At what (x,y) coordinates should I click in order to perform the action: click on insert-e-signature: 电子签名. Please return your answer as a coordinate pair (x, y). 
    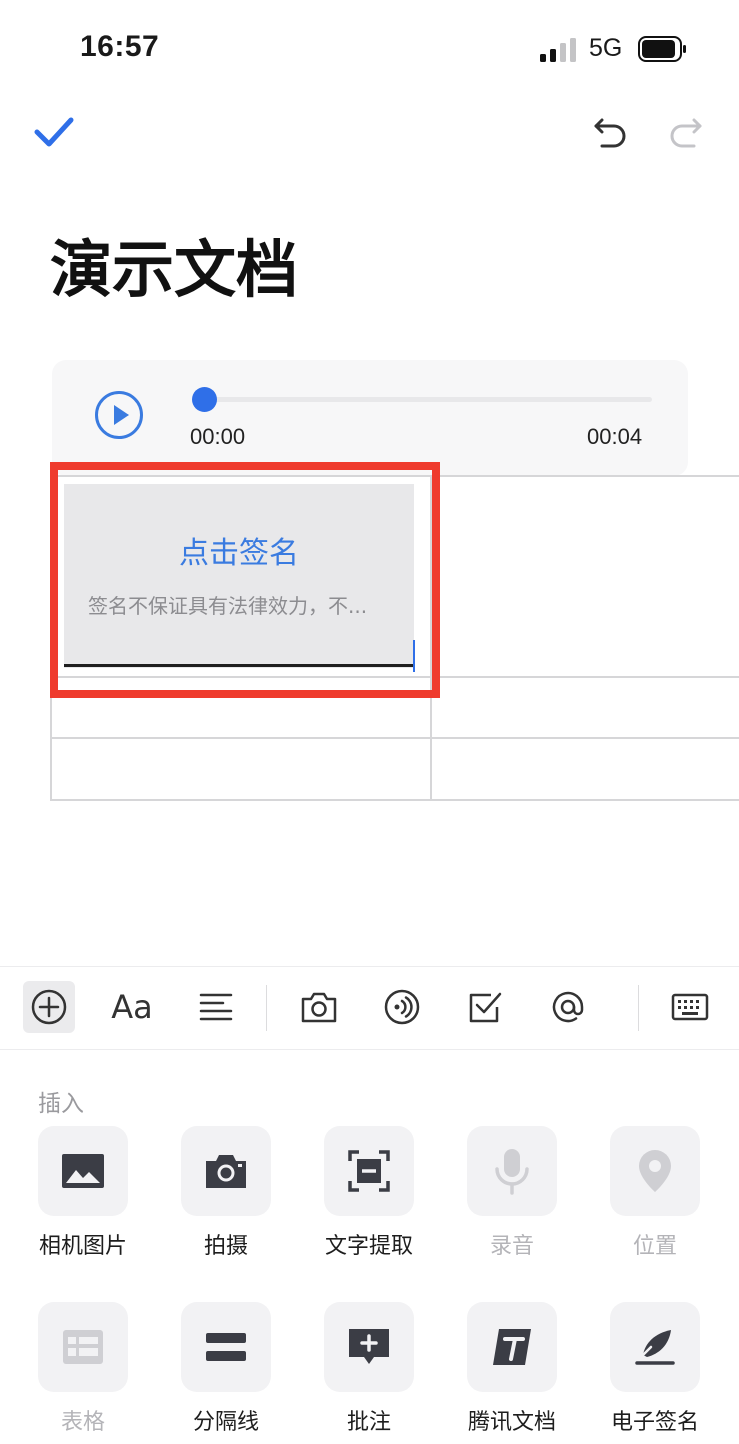
    Looking at the image, I should click on (655, 1373).